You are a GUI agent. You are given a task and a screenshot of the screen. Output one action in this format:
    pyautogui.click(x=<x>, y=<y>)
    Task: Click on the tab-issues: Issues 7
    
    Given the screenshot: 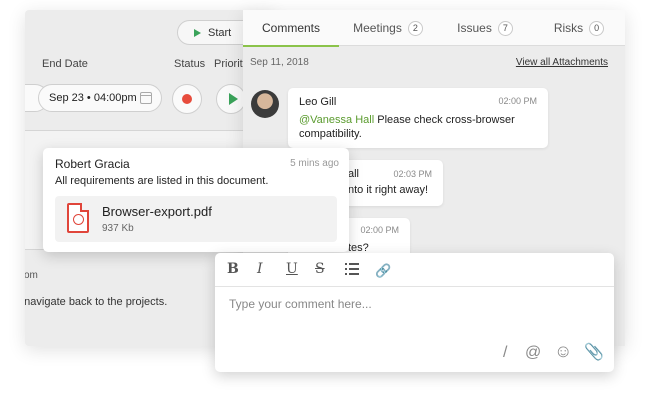 What is the action you would take?
    pyautogui.click(x=485, y=28)
    